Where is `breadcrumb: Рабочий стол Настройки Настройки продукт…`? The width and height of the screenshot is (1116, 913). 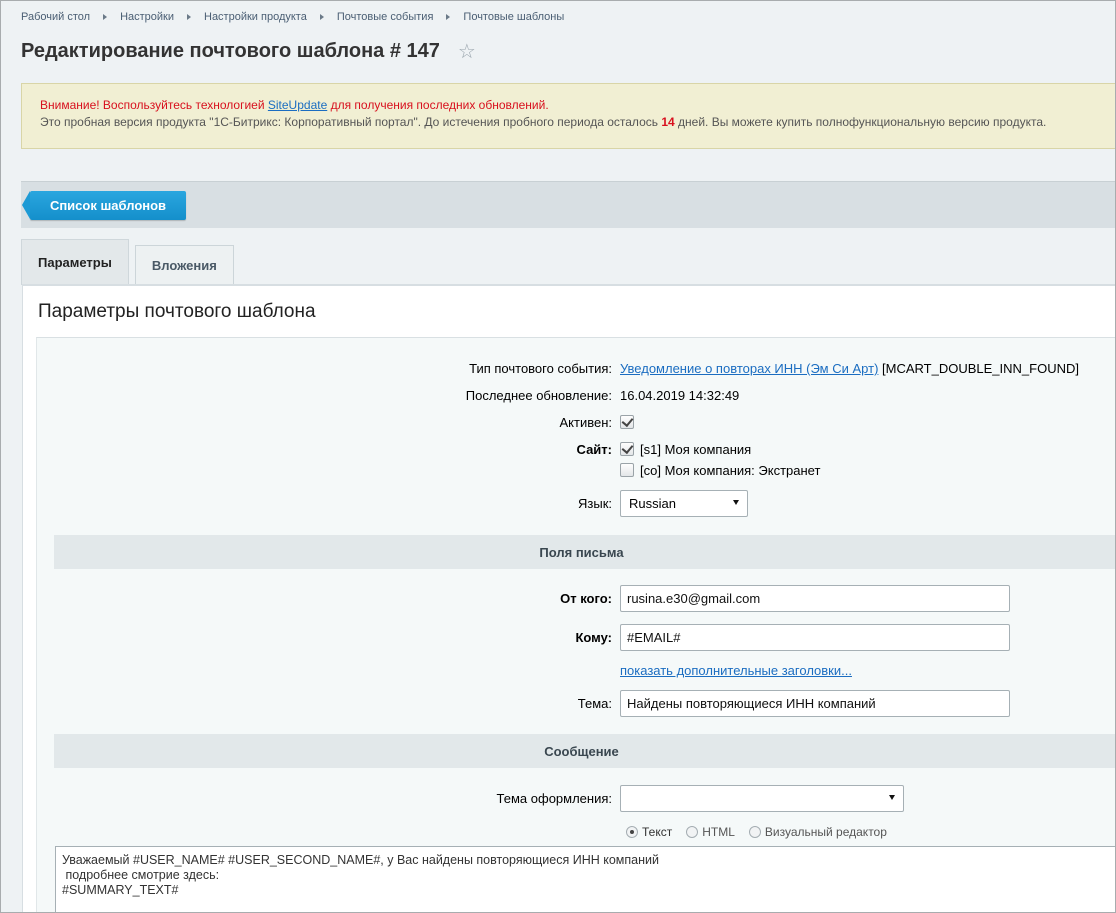 breadcrumb: Рабочий стол Настройки Настройки продукт… is located at coordinates (292, 17).